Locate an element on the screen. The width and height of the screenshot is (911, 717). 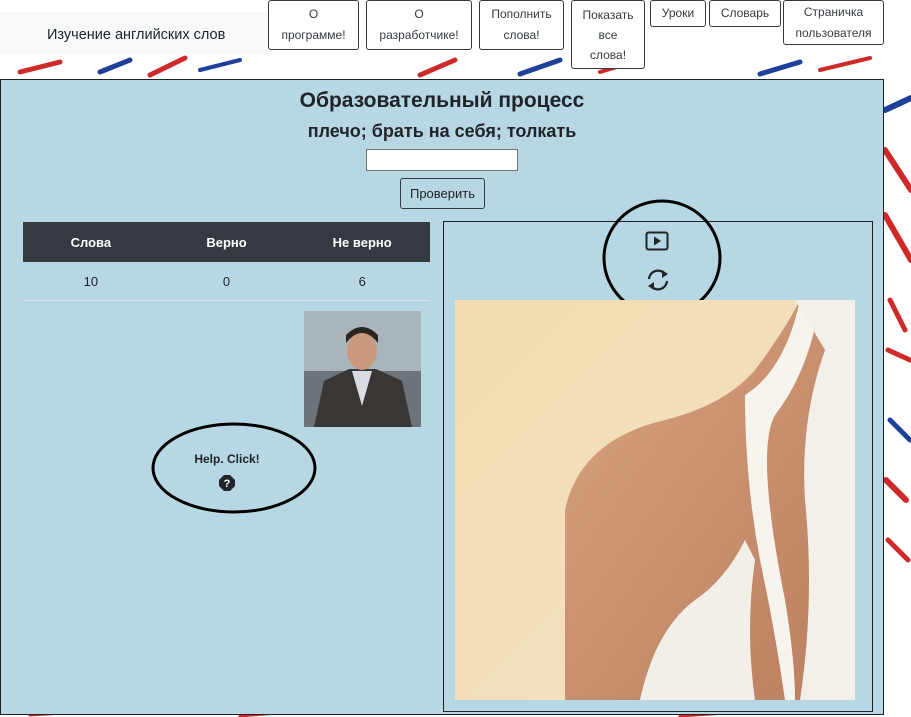
incorrect-count: 6 is located at coordinates (362, 281).